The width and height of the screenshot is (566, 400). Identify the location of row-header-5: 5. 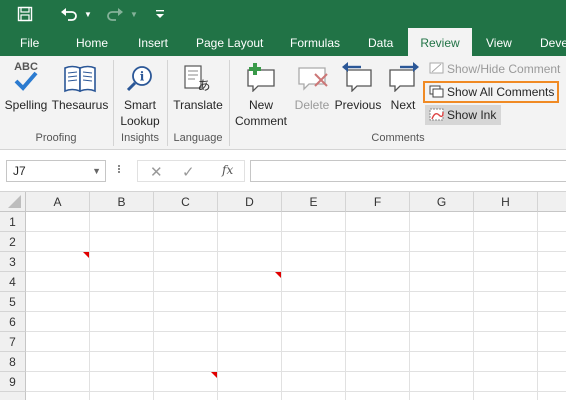
(13, 302).